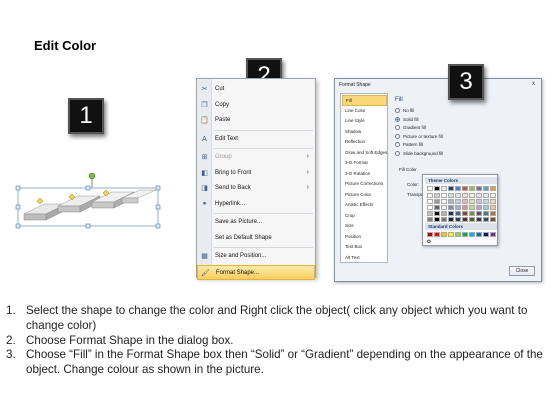 The width and height of the screenshot is (560, 420). Describe the element at coordinates (256, 157) in the screenshot. I see `menu-item-group: ⊞ Group ›` at that location.